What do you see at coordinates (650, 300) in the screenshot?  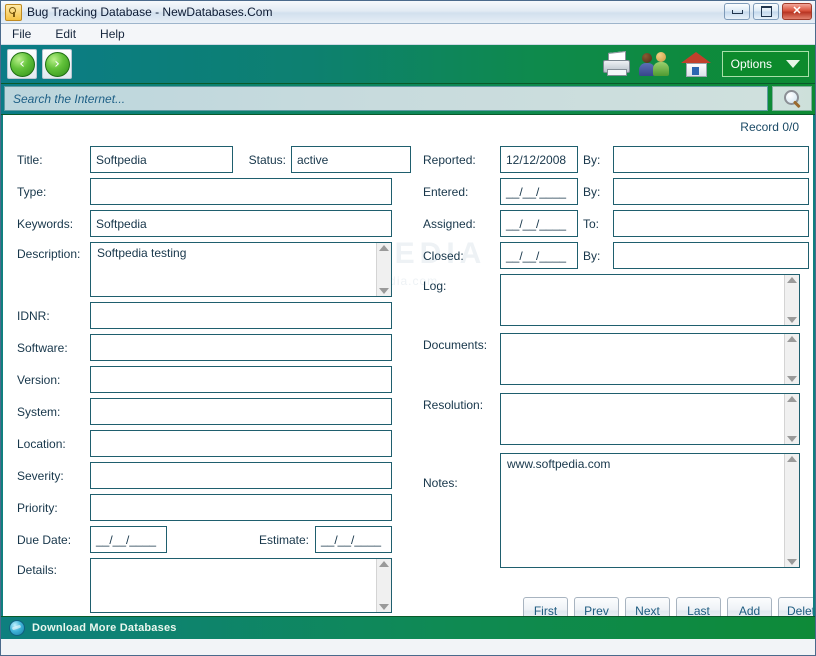 I see `textarea-log` at bounding box center [650, 300].